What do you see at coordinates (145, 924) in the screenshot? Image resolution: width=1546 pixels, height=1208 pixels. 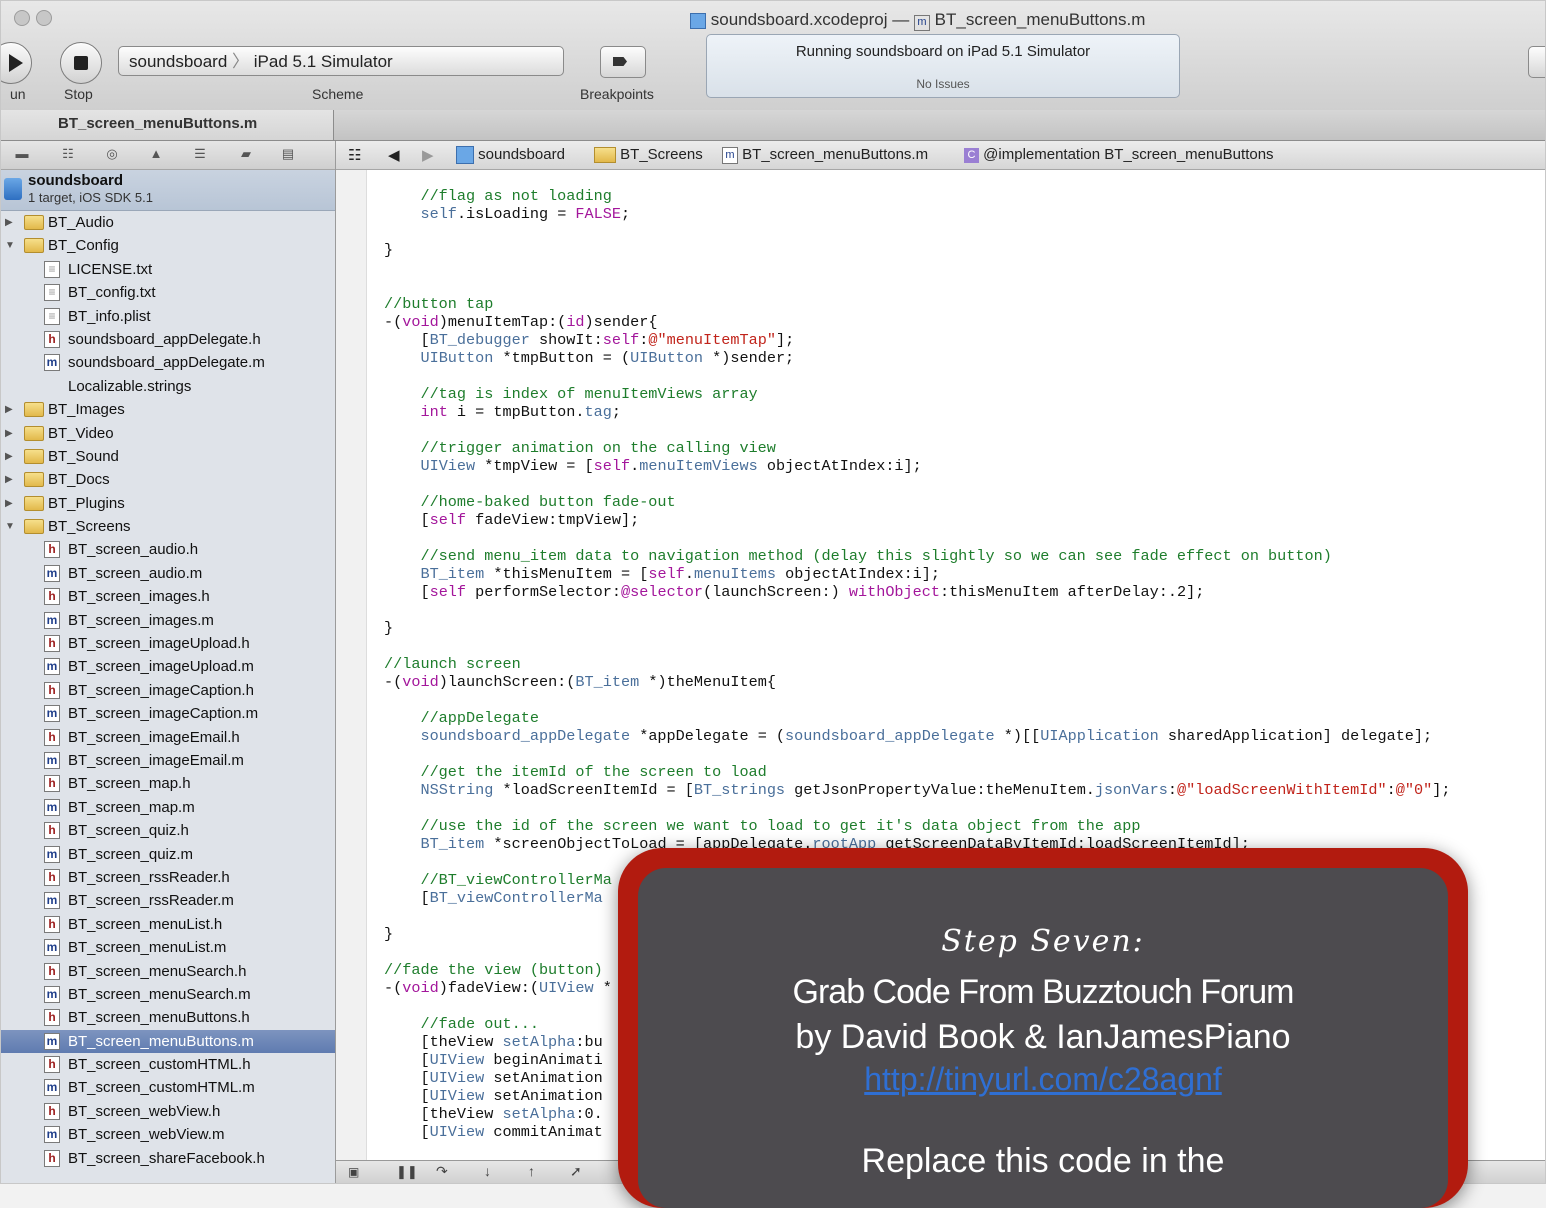 I see `item-label: BT_screen_menuList.h` at bounding box center [145, 924].